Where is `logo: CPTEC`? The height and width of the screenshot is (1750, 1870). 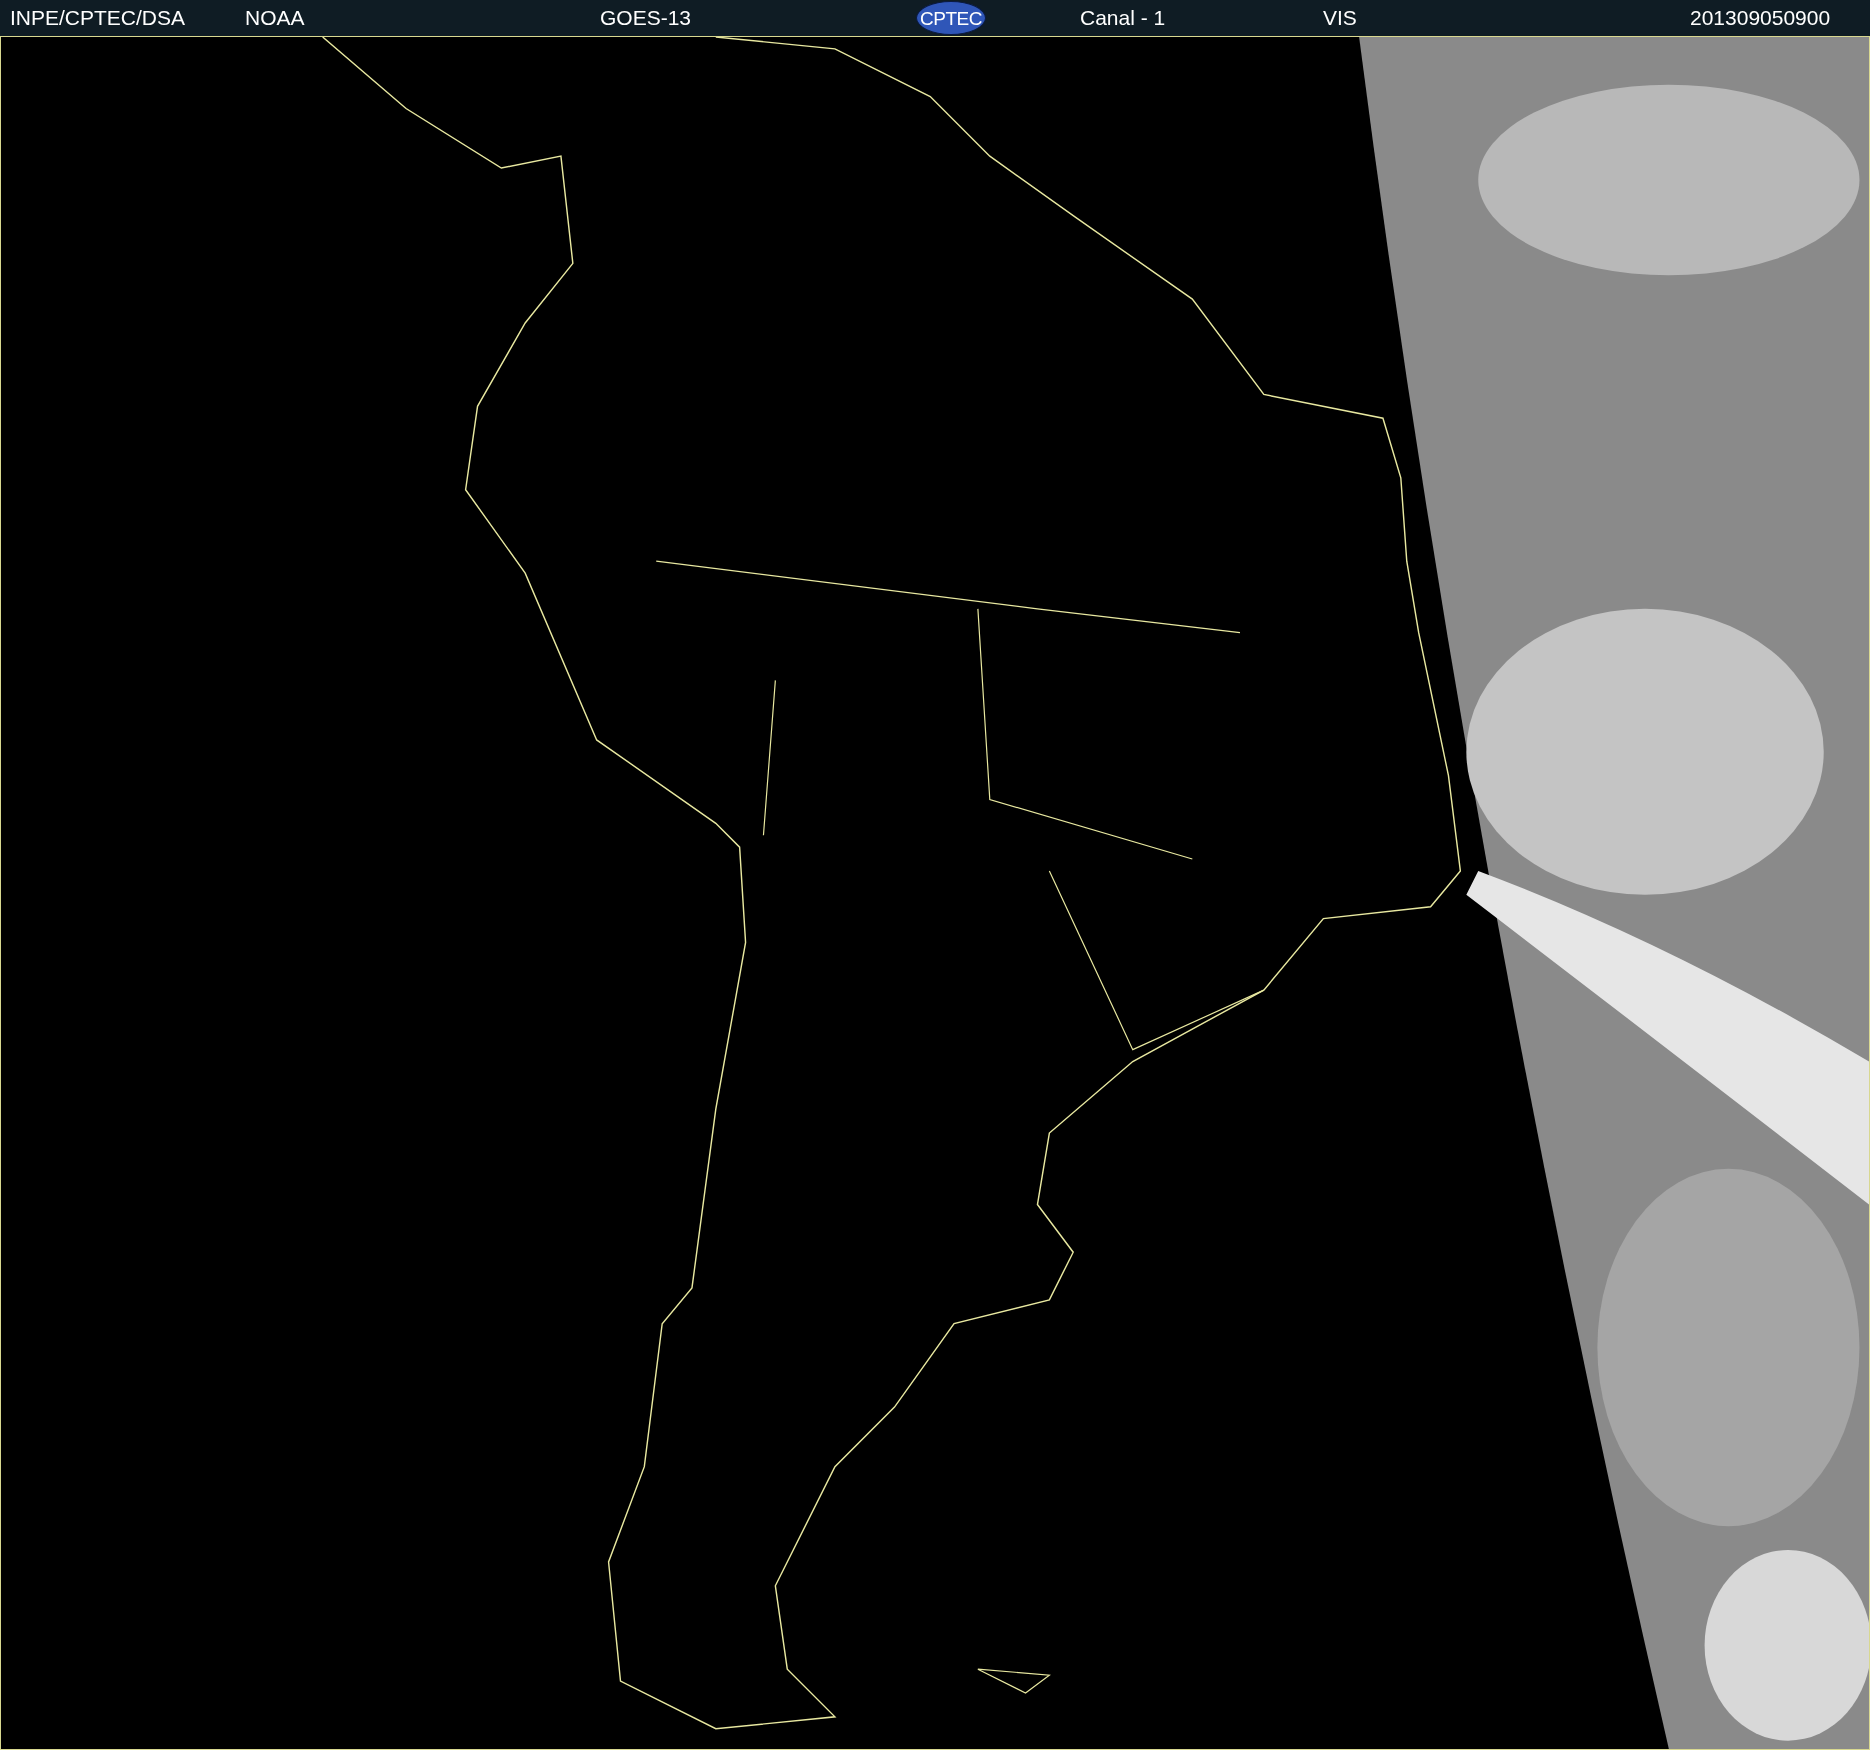
logo: CPTEC is located at coordinates (951, 18).